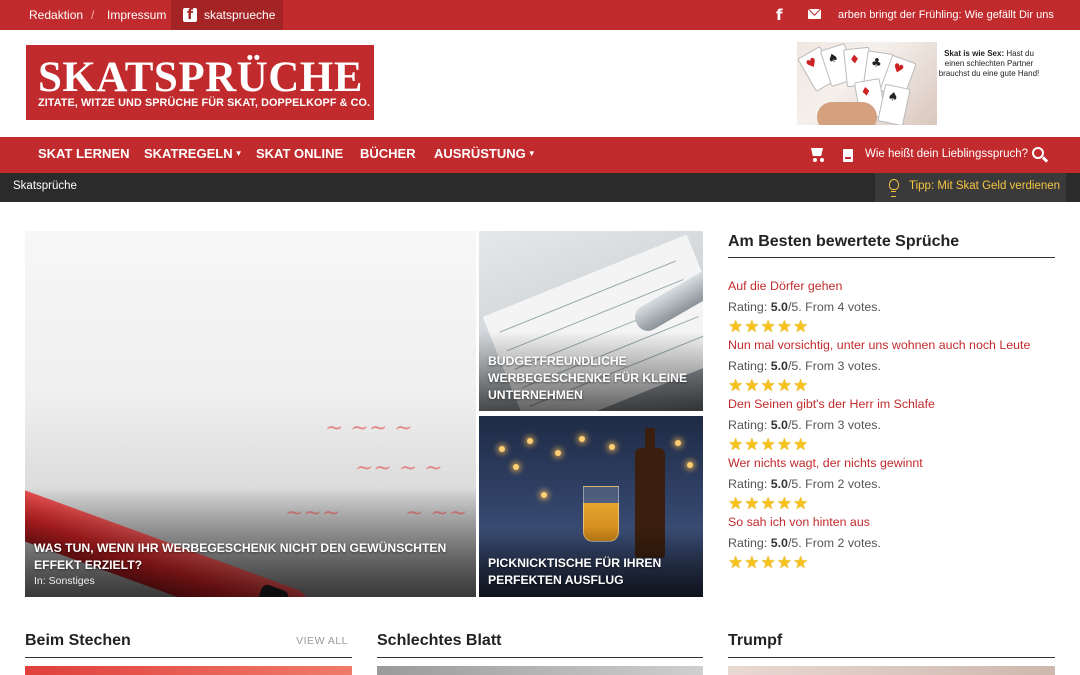 This screenshot has height=675, width=1080. Describe the element at coordinates (891, 463) in the screenshot. I see `saying-link: Wer nichts wagt, der nichts gewinnt` at that location.